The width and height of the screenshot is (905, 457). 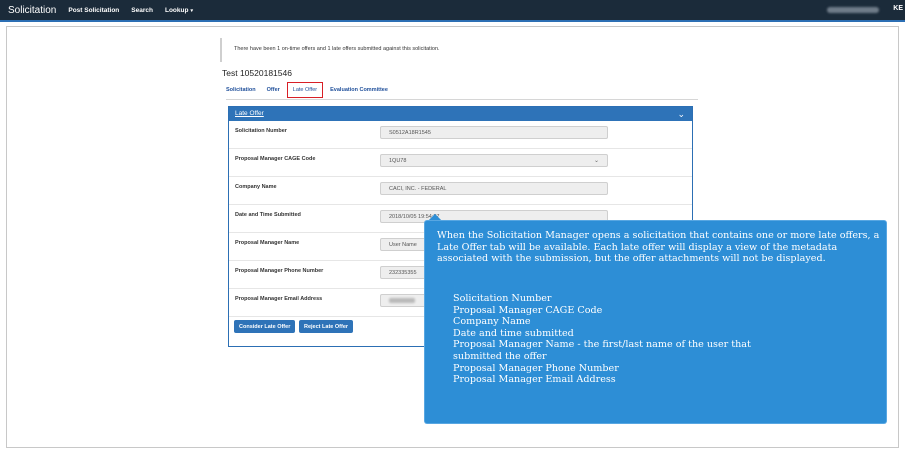 I want to click on user-initials: KE, so click(x=898, y=8).